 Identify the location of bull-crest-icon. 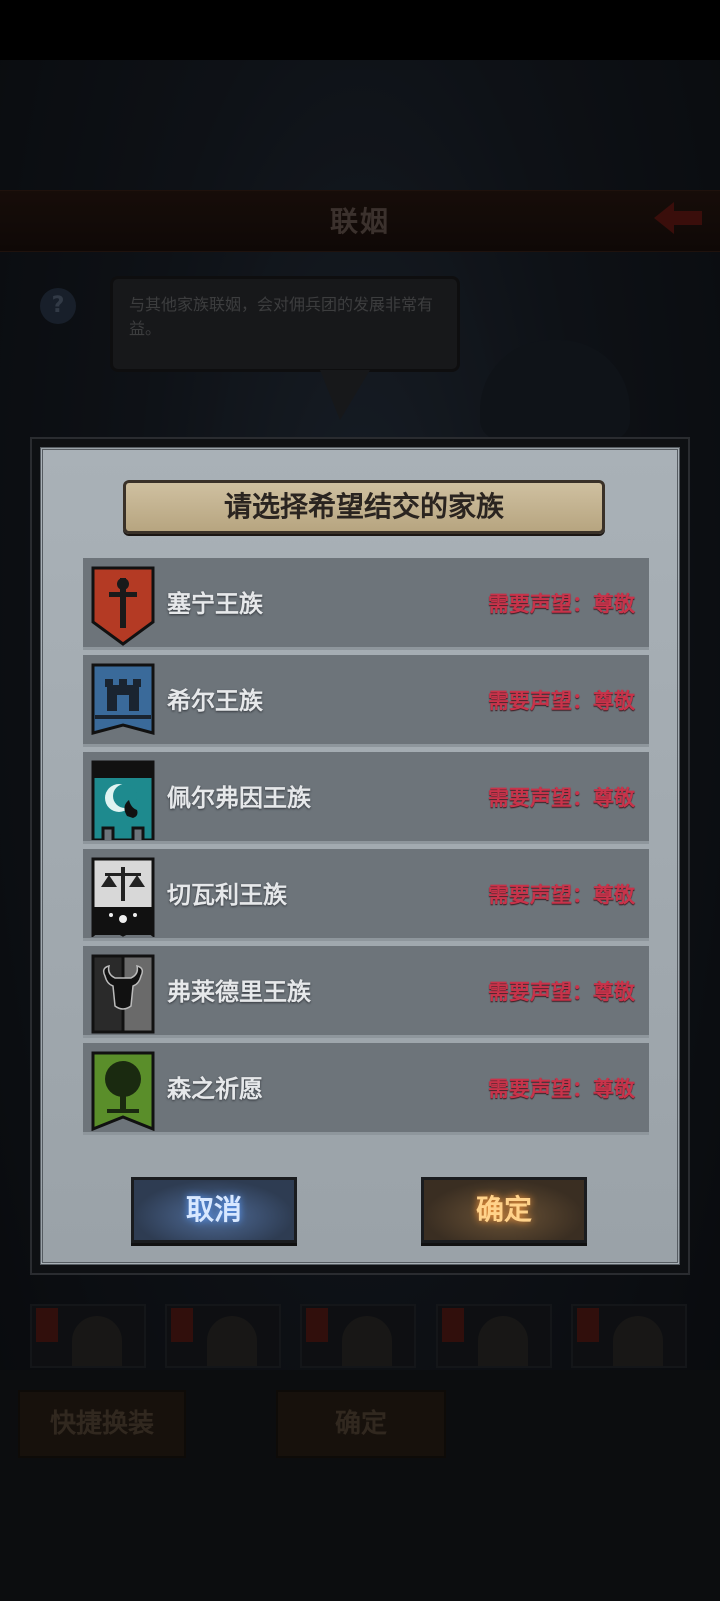
(123, 994).